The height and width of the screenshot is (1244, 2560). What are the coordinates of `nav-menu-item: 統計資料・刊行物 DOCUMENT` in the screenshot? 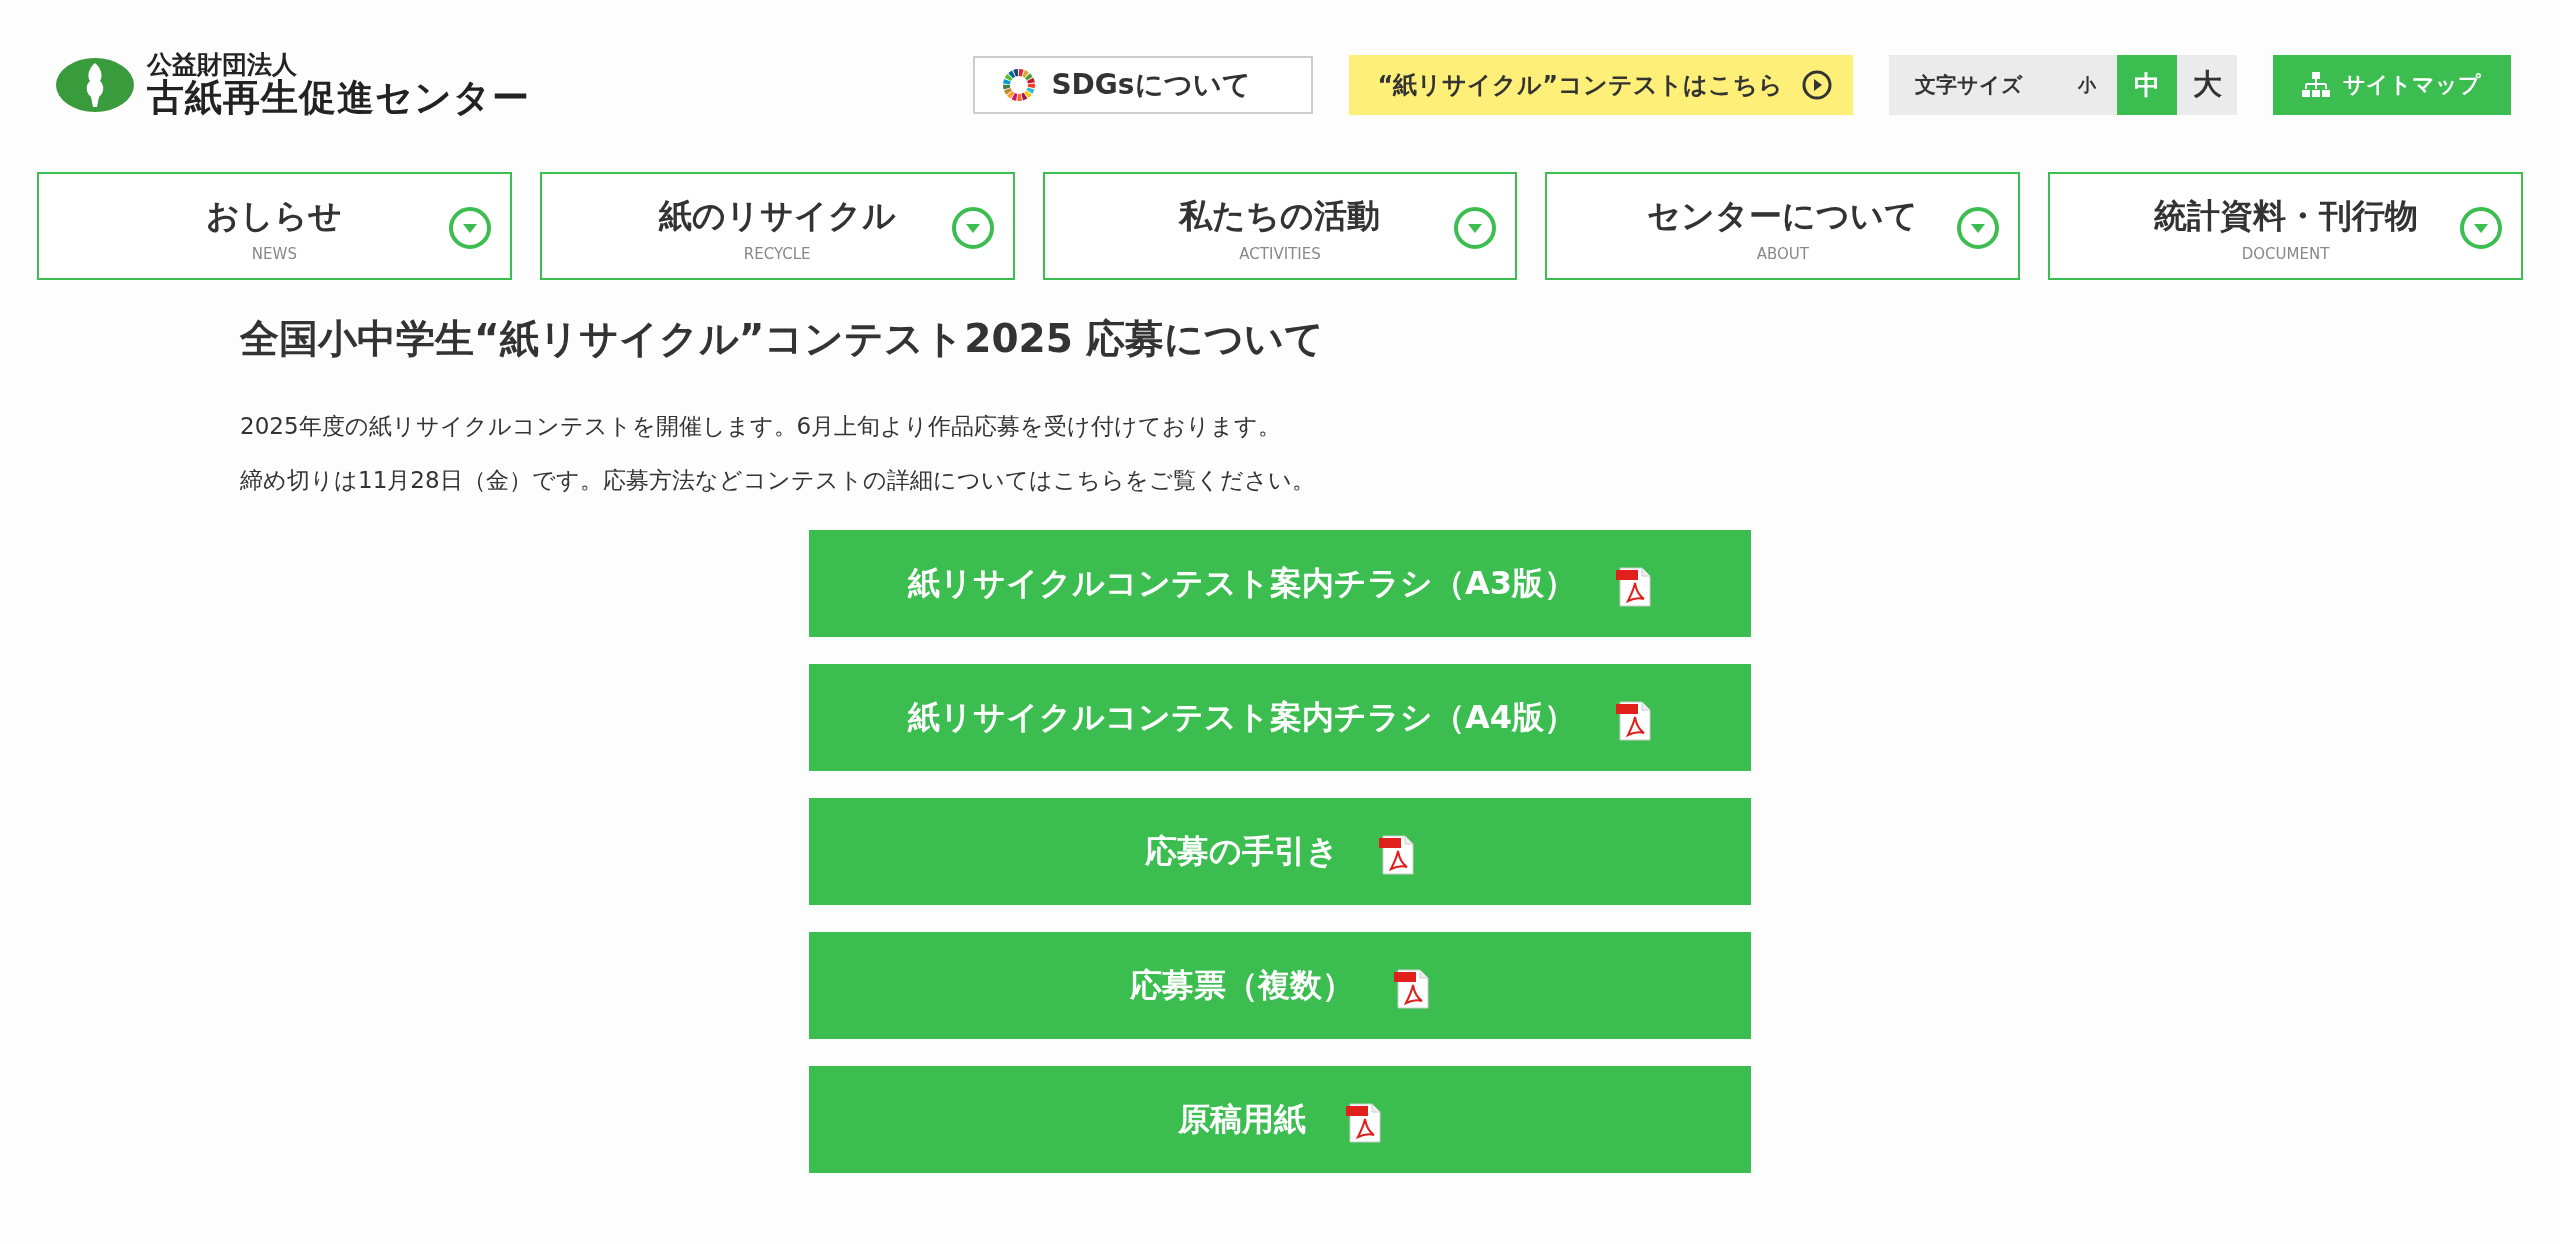 It's located at (2285, 226).